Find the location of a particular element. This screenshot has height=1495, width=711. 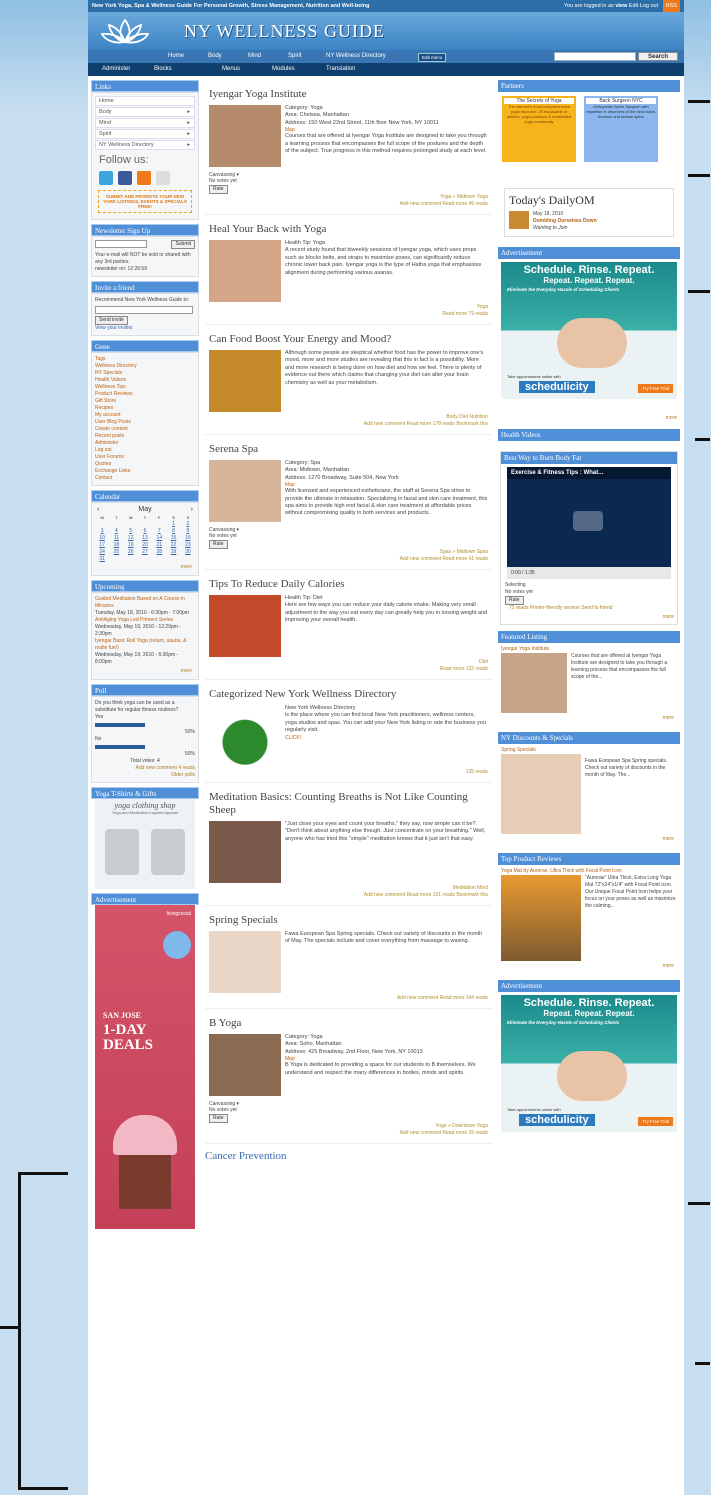

post-links: Add new comment Read more 144 reads is located at coordinates (348, 998).